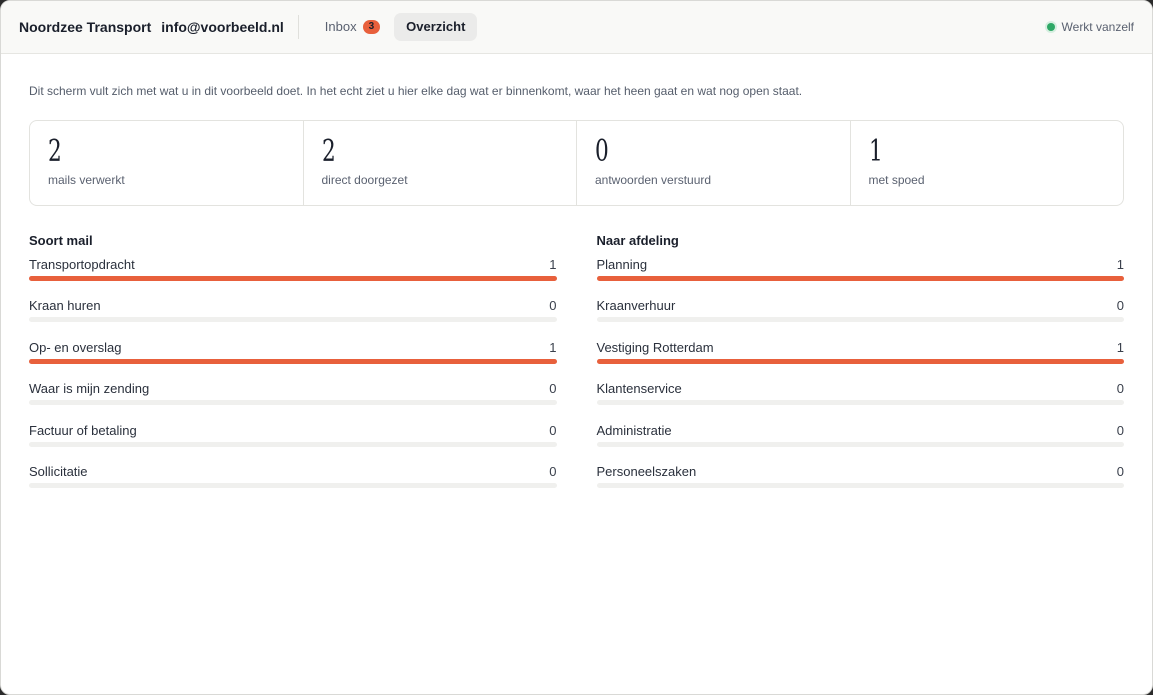 Image resolution: width=1153 pixels, height=695 pixels. I want to click on account-email: info@voorbeeld.nl, so click(222, 27).